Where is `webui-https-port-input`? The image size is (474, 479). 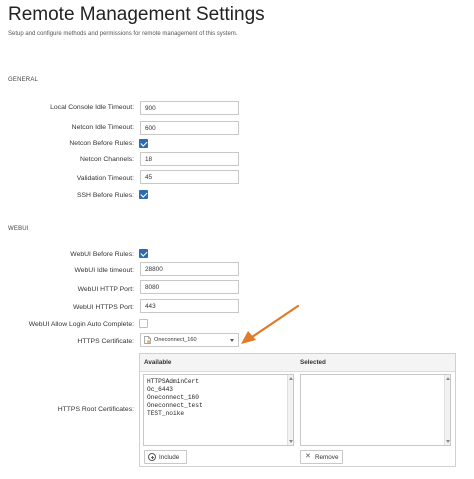
webui-https-port-input is located at coordinates (189, 306).